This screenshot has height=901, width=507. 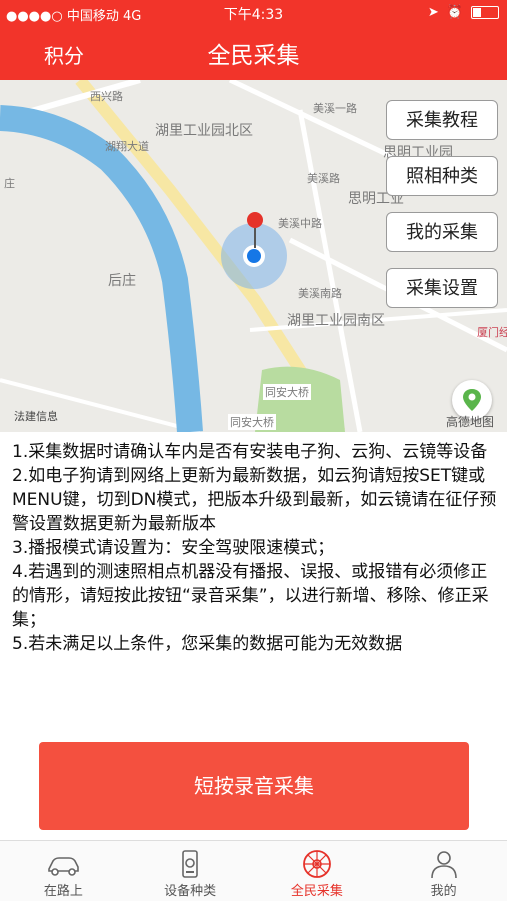 I want to click on red-pin-icon, so click(x=255, y=220).